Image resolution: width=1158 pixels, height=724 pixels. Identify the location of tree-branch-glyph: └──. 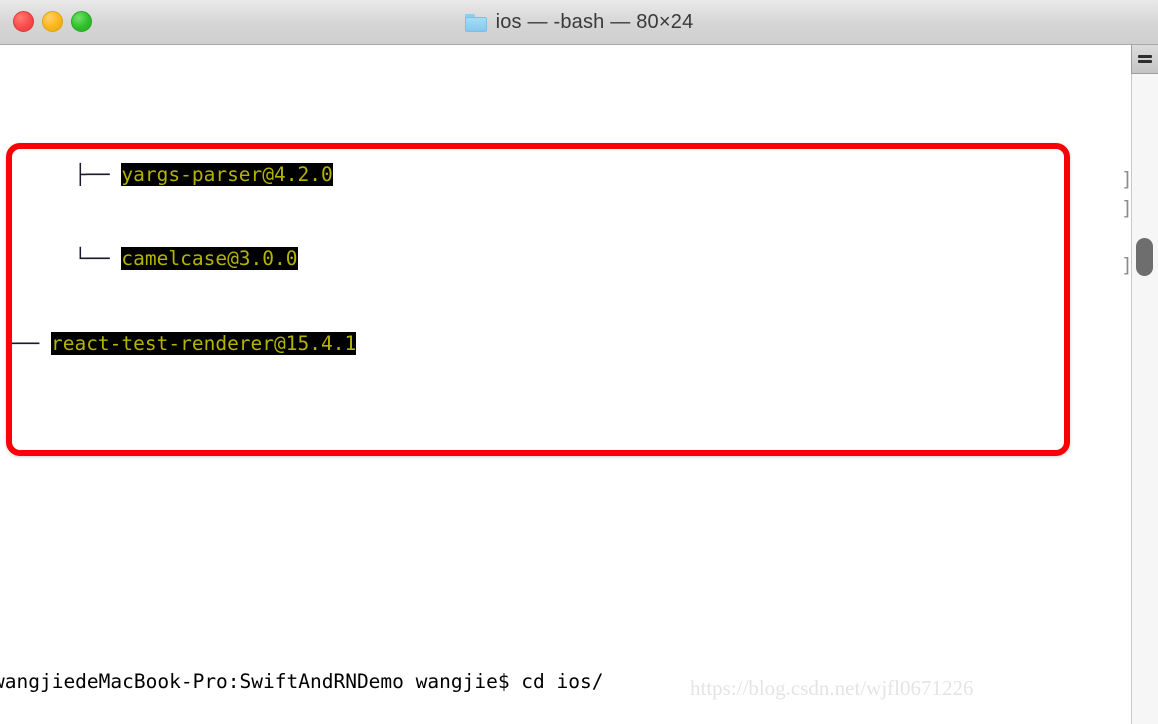
(27, 343).